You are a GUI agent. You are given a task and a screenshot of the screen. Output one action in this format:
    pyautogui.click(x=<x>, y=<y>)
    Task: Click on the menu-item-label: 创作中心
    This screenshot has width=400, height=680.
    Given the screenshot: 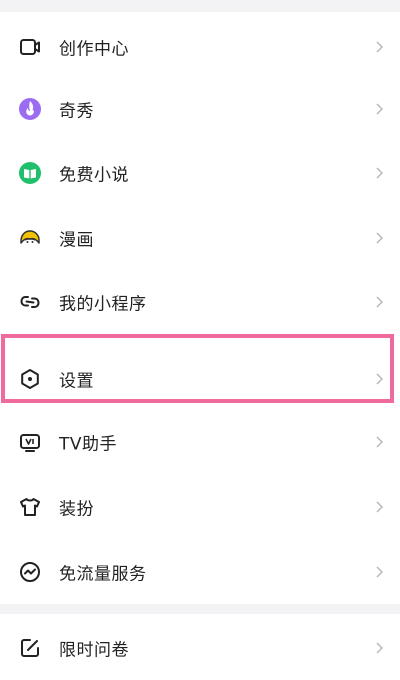 What is the action you would take?
    pyautogui.click(x=94, y=49)
    